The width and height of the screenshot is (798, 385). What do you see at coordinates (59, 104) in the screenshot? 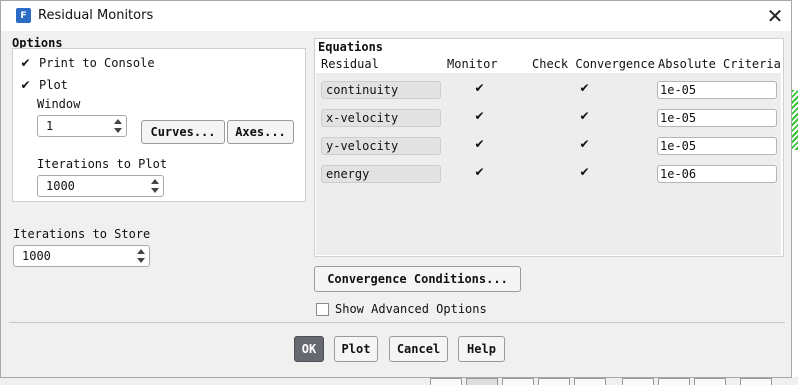
I see `window-label: Window` at bounding box center [59, 104].